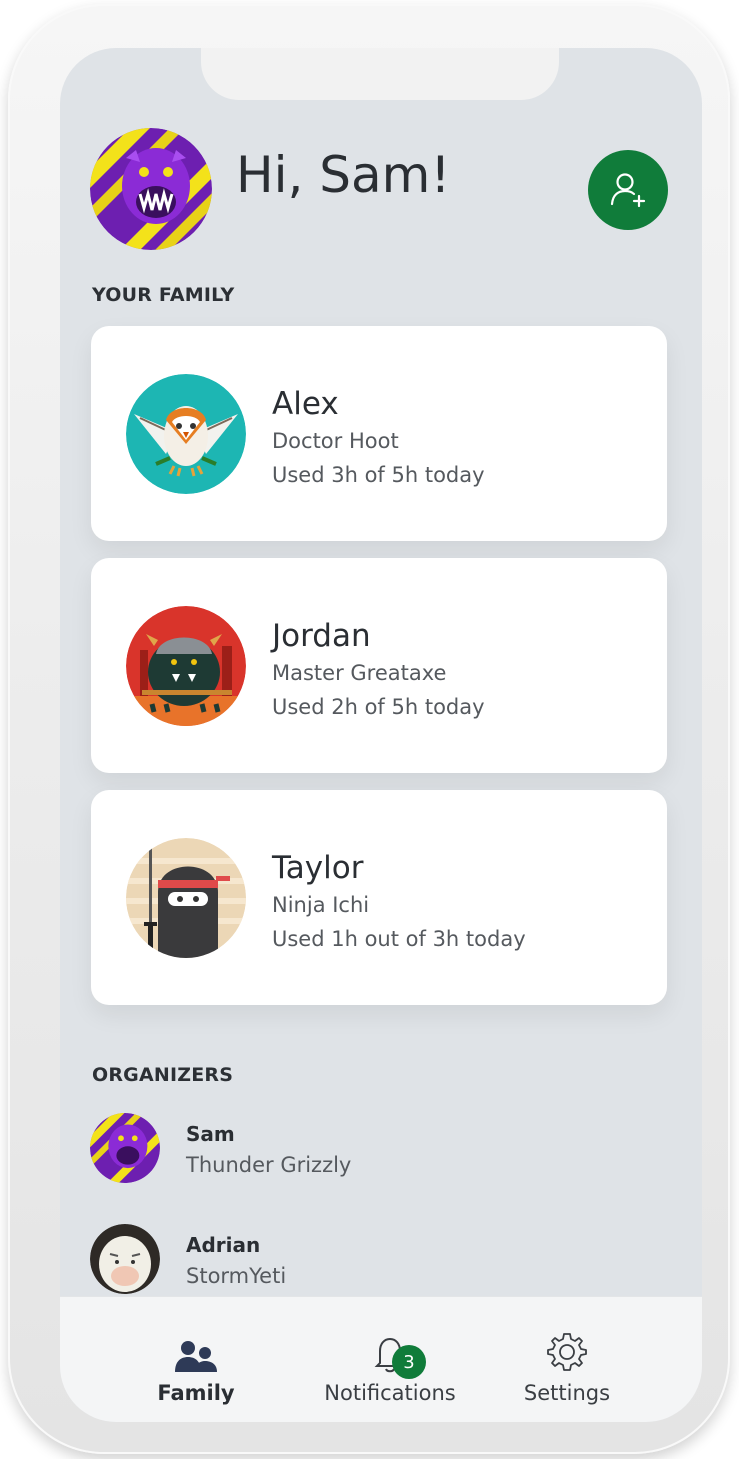 The height and width of the screenshot is (1459, 739). What do you see at coordinates (390, 1393) in the screenshot?
I see `tab-notifications-label: Notifications` at bounding box center [390, 1393].